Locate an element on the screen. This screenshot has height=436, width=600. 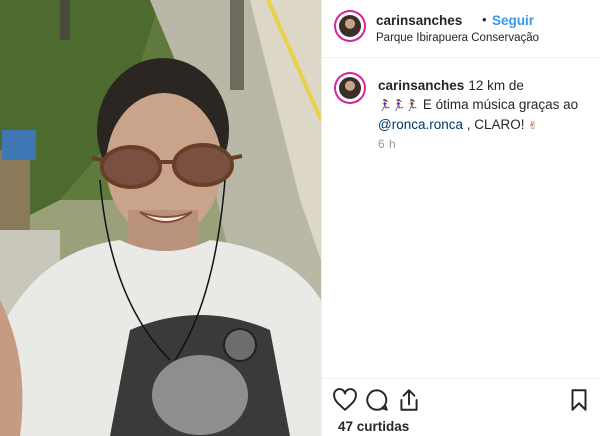
heart-icon is located at coordinates (345, 400).